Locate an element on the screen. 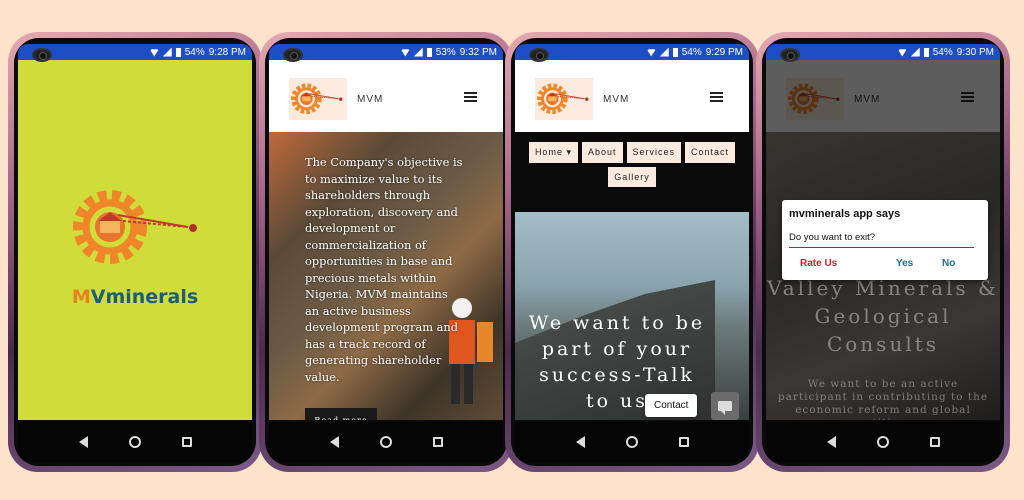  rate-us-button: Rate Us is located at coordinates (818, 263).